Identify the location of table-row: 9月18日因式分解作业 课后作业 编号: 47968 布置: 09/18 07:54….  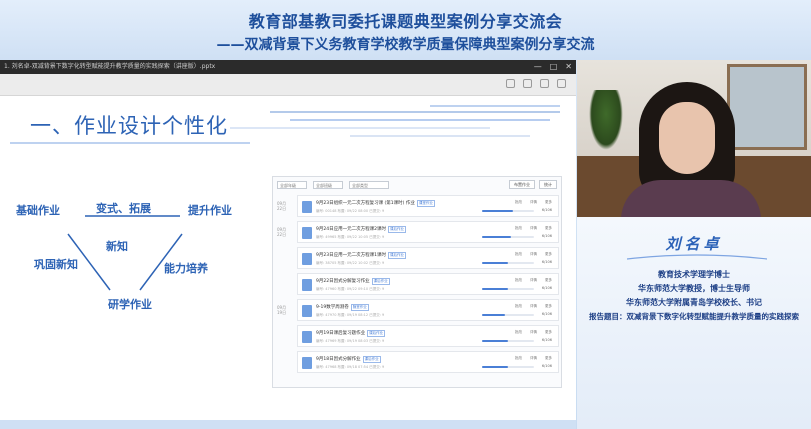
(418, 362).